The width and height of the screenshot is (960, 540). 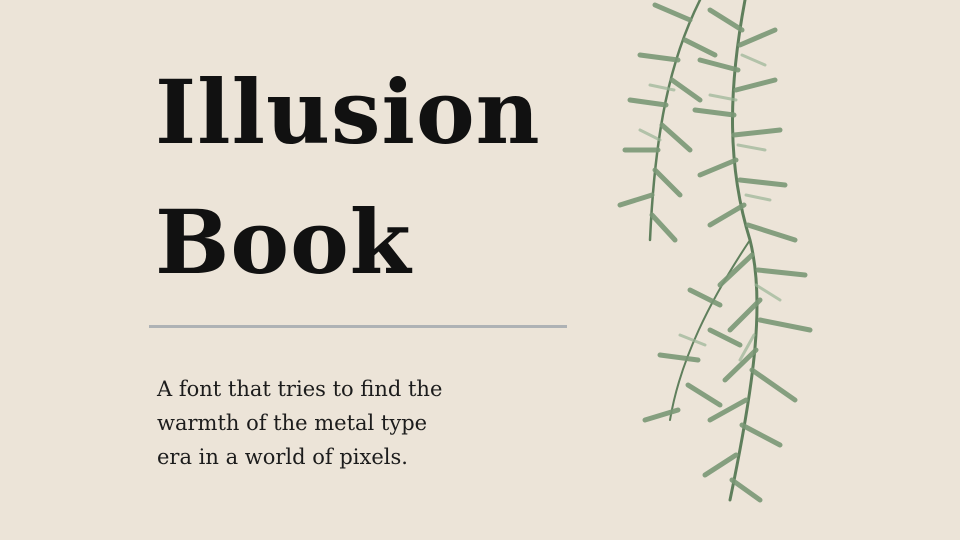 What do you see at coordinates (348, 112) in the screenshot?
I see `title-line-1: Illusion` at bounding box center [348, 112].